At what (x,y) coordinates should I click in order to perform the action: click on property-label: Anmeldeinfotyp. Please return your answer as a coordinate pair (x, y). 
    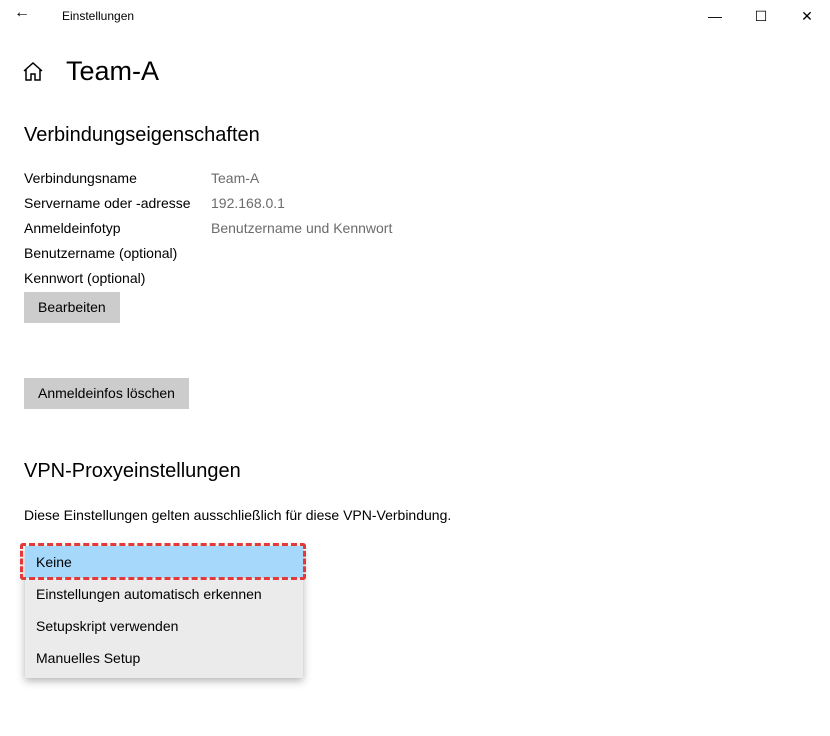
    Looking at the image, I should click on (72, 228).